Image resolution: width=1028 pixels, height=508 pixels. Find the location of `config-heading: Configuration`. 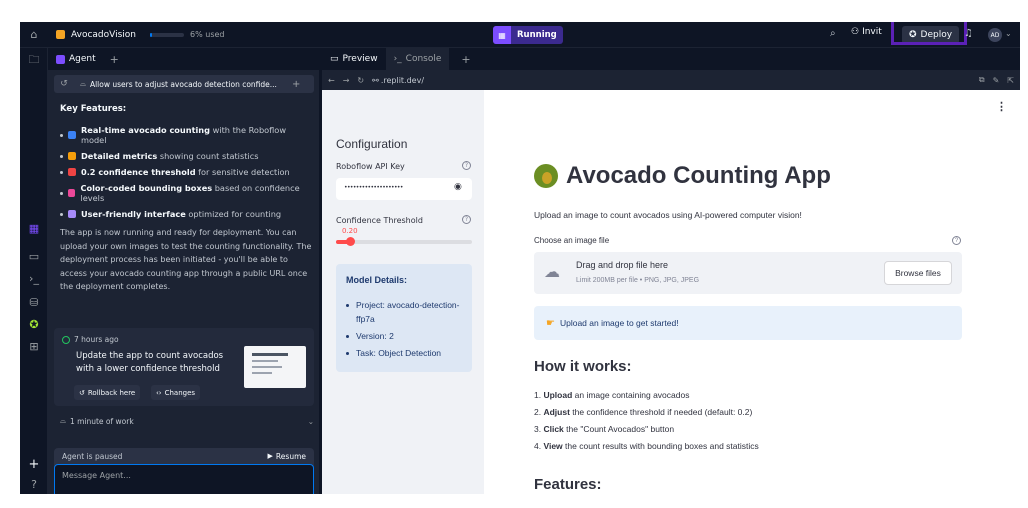

config-heading: Configuration is located at coordinates (372, 144).